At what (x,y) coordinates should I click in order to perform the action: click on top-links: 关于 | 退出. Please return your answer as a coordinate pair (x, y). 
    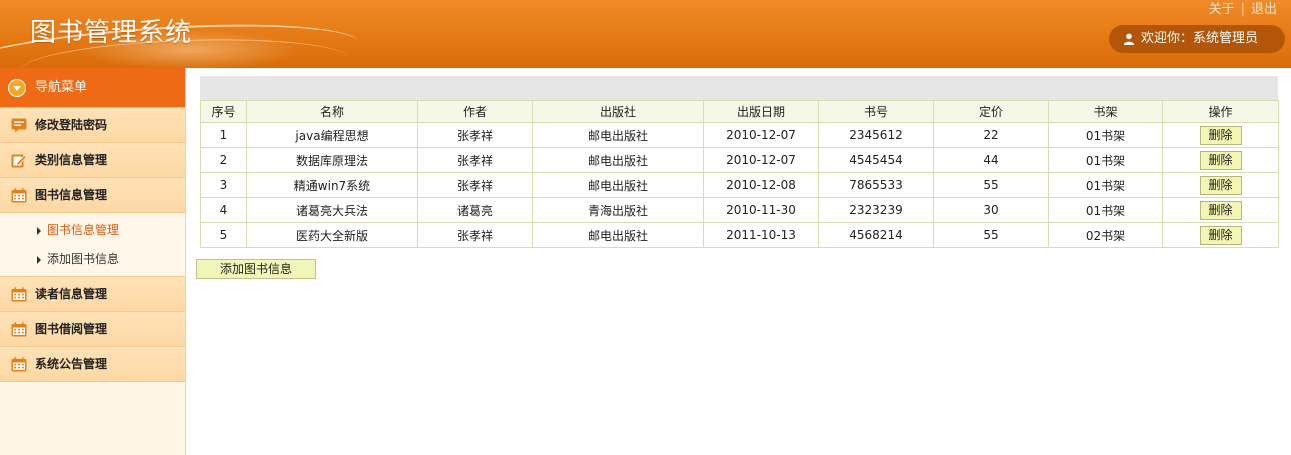
    Looking at the image, I should click on (1243, 8).